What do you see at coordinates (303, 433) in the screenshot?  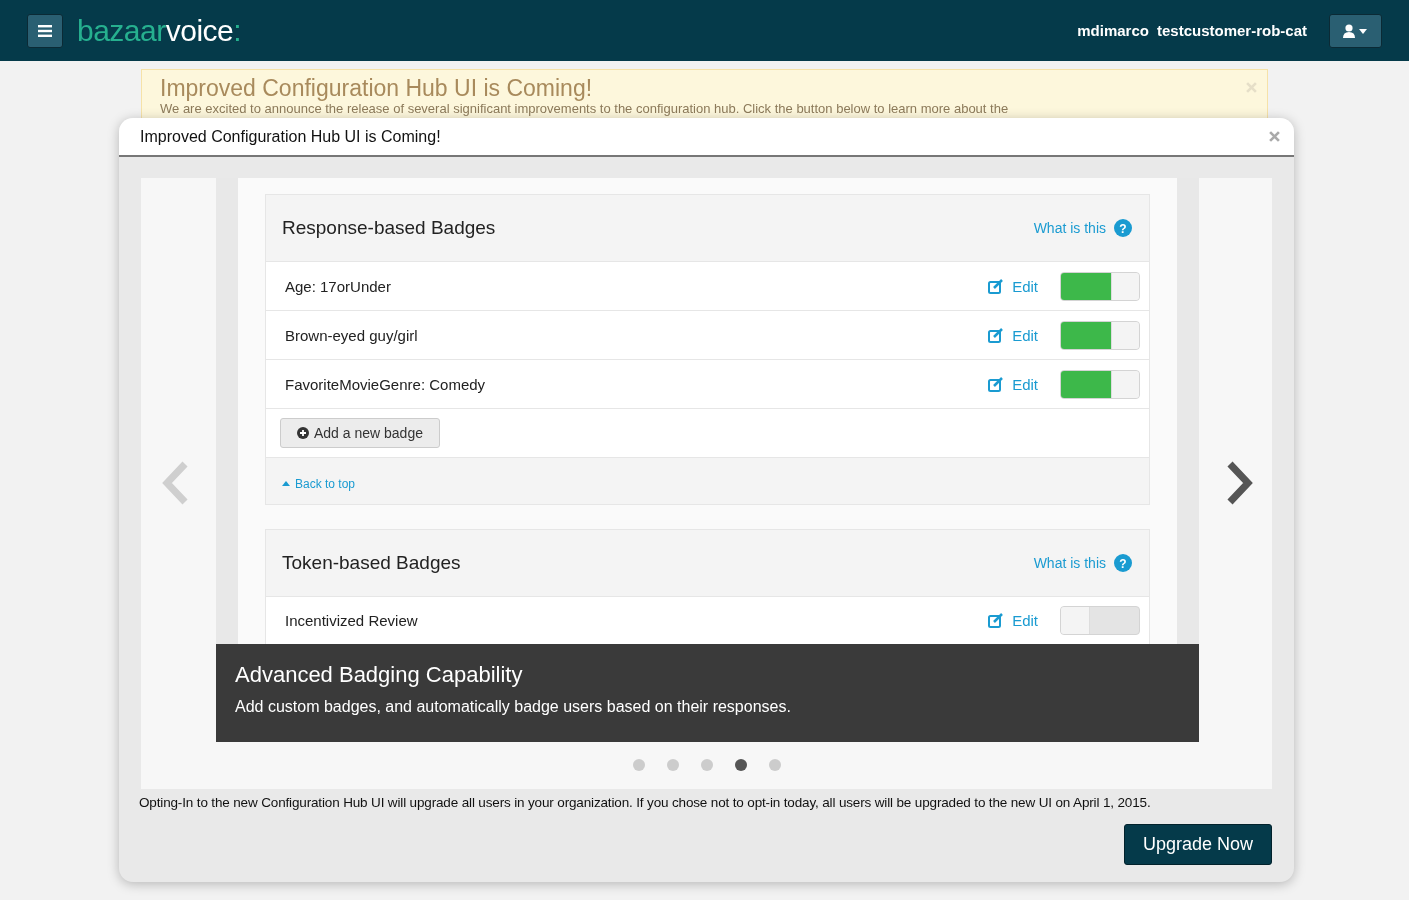 I see `plus-icon` at bounding box center [303, 433].